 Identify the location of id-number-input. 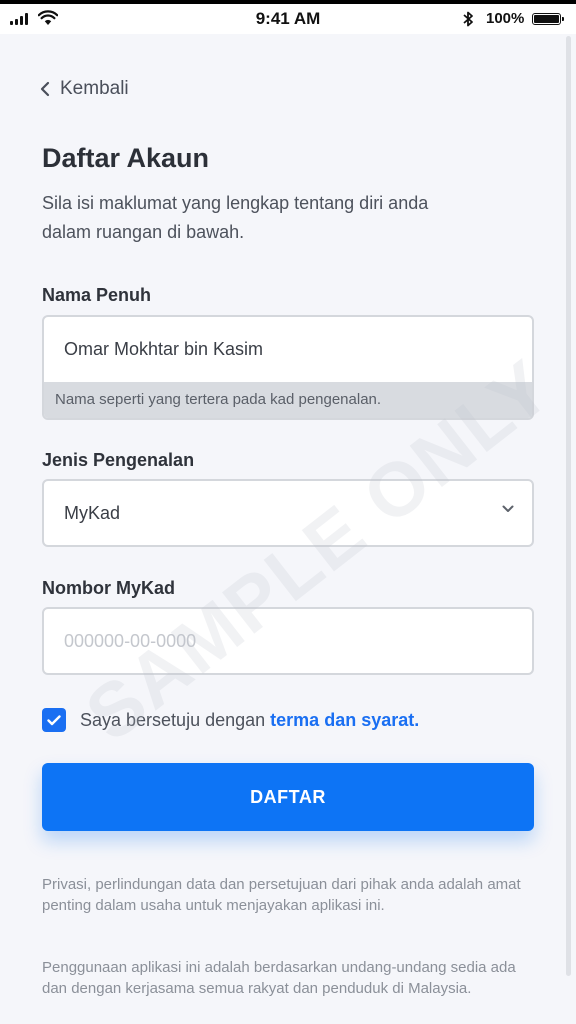
(288, 641).